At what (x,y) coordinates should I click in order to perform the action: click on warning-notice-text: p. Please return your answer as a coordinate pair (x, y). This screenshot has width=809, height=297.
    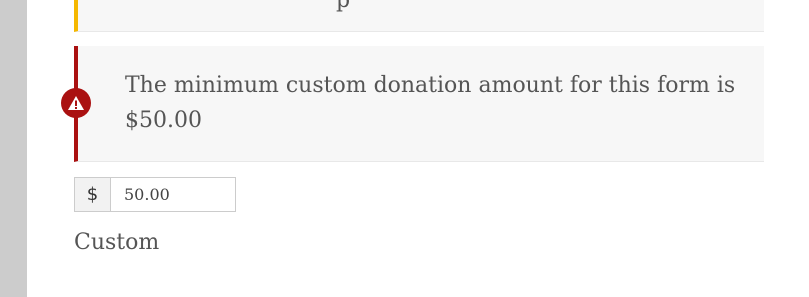
    Looking at the image, I should click on (343, 6).